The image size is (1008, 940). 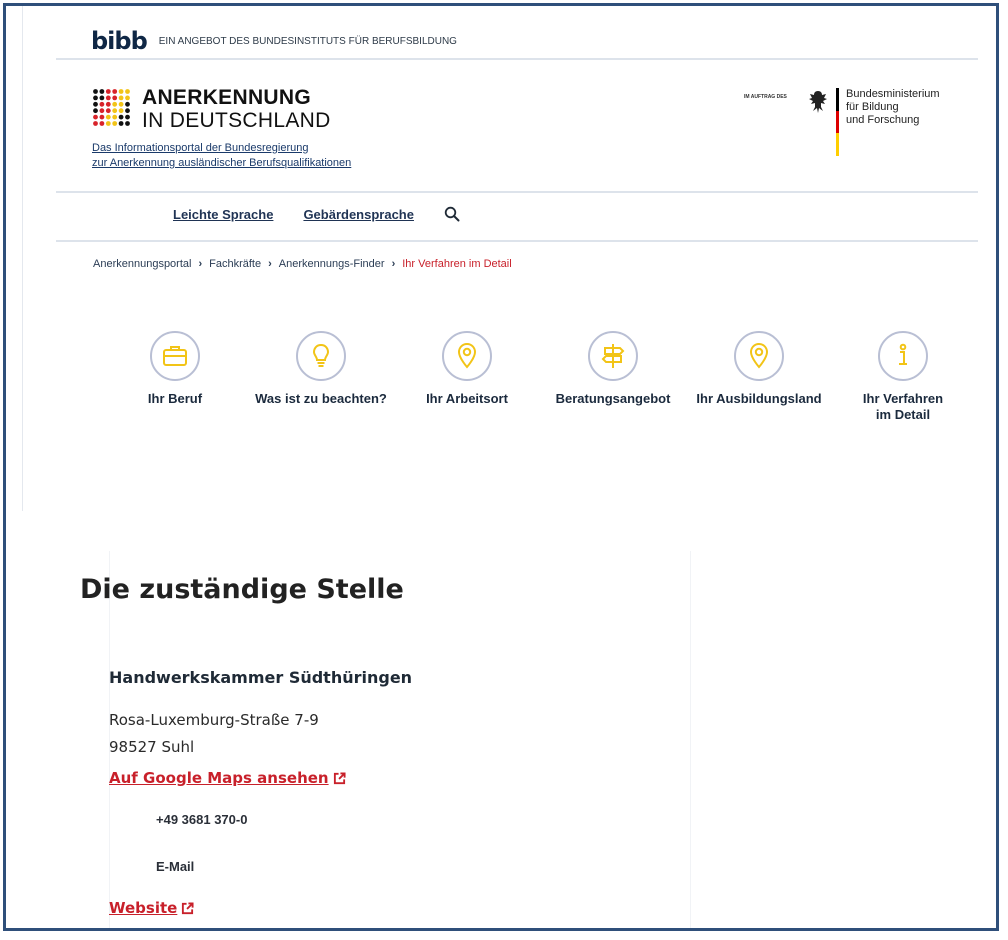 What do you see at coordinates (261, 677) in the screenshot?
I see `organization-name: Handwerkskammer Südthüringen` at bounding box center [261, 677].